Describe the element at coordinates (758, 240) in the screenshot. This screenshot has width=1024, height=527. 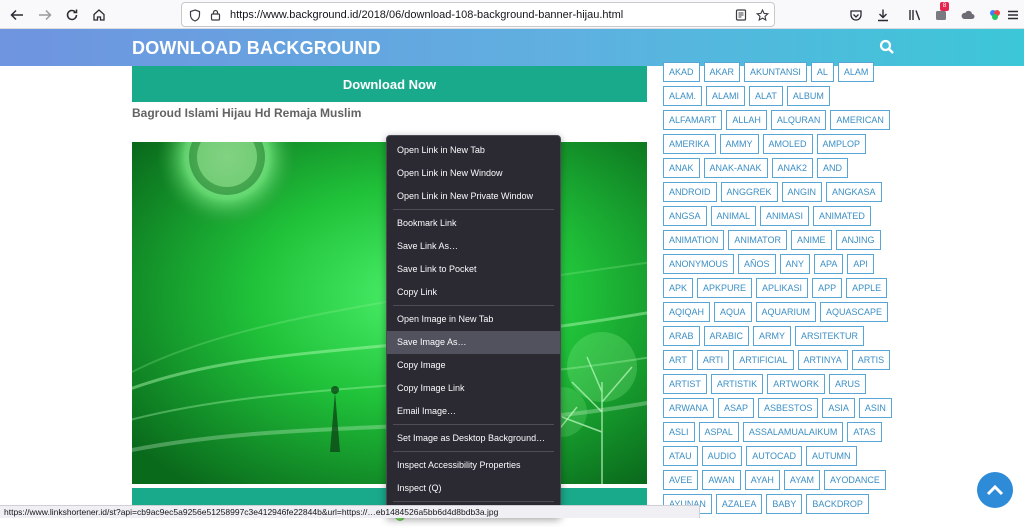
I see `tag-link: ANIMATOR` at that location.